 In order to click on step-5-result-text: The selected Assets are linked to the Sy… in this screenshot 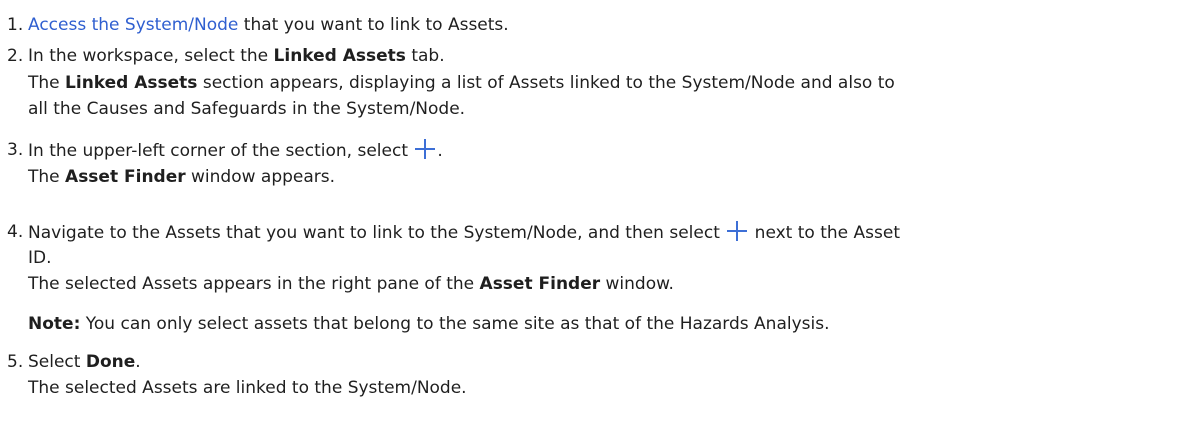, I will do `click(247, 388)`.